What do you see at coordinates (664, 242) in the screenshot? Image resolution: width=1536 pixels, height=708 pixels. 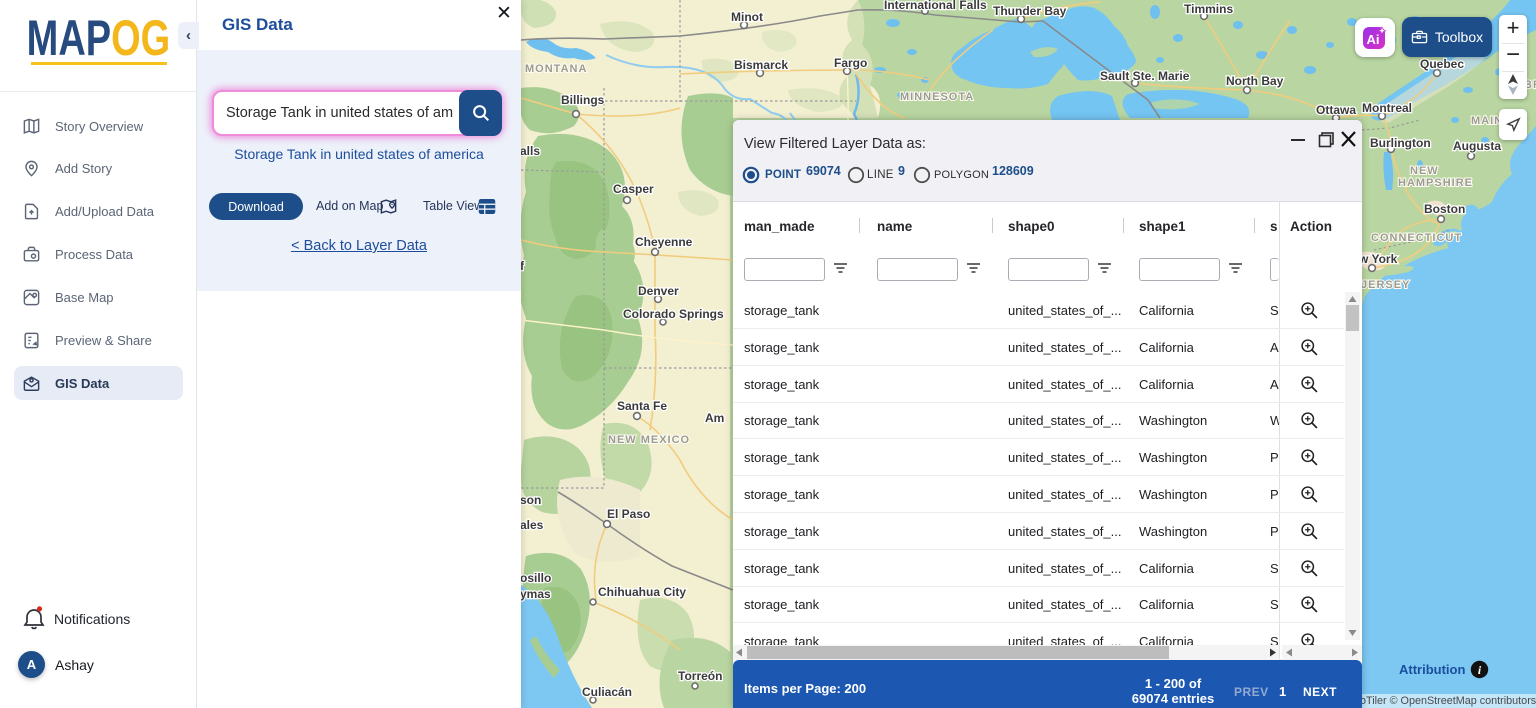 I see `svg-text: Cheyenne` at bounding box center [664, 242].